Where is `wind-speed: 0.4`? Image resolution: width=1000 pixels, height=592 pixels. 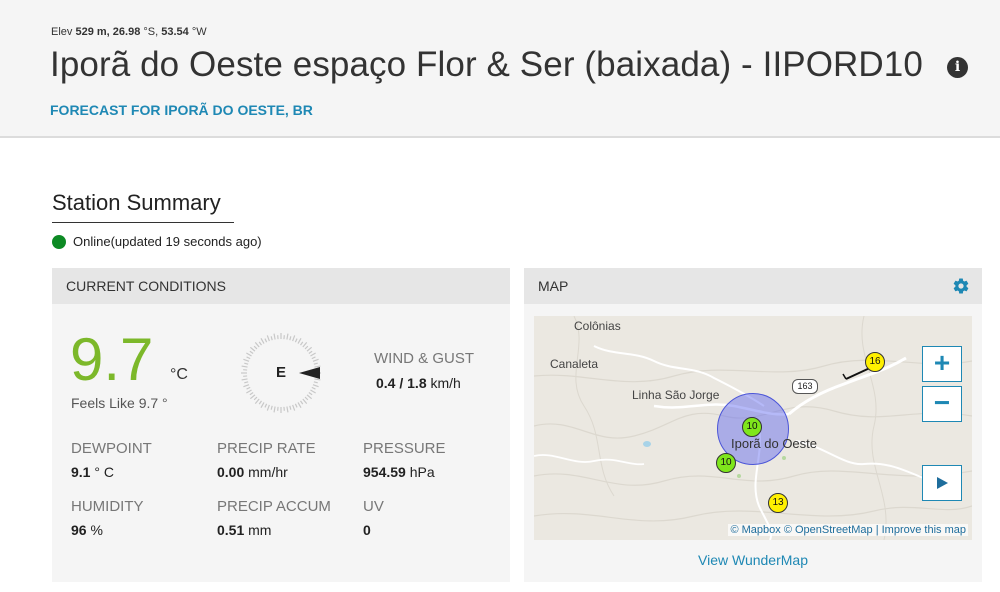 wind-speed: 0.4 is located at coordinates (386, 383).